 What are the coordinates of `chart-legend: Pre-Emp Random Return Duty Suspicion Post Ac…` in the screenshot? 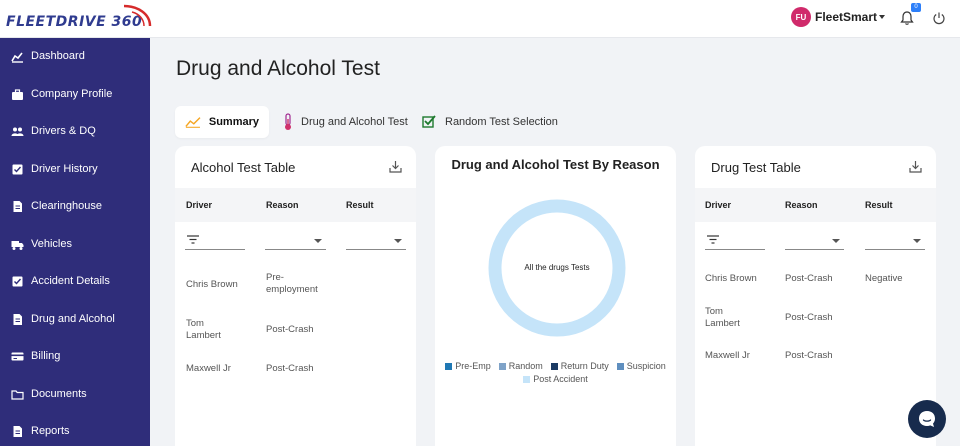 It's located at (555, 372).